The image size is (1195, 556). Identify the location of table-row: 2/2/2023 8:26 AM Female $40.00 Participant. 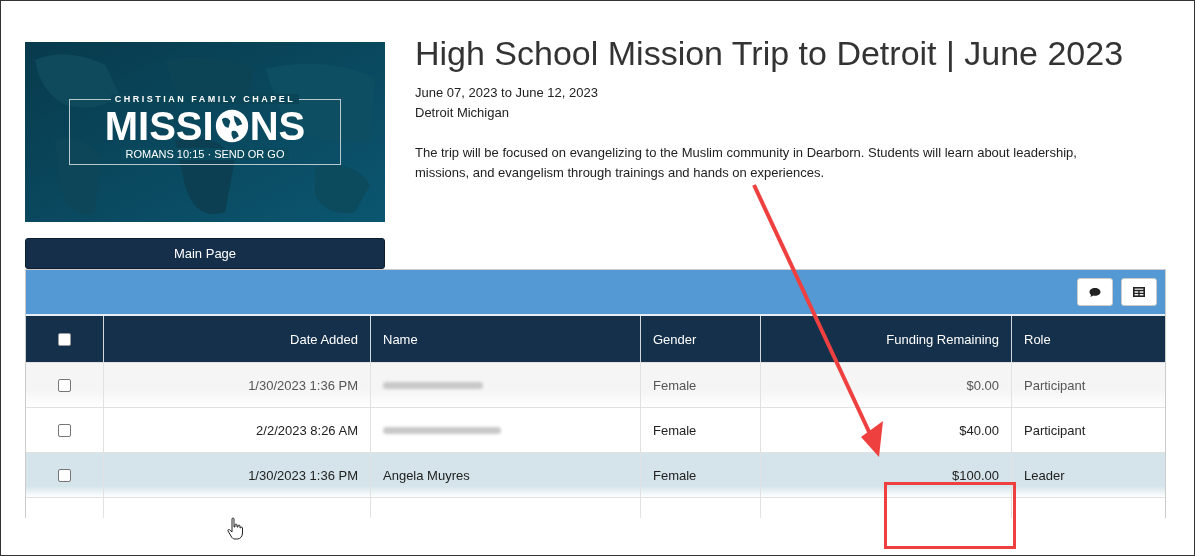
(595, 429).